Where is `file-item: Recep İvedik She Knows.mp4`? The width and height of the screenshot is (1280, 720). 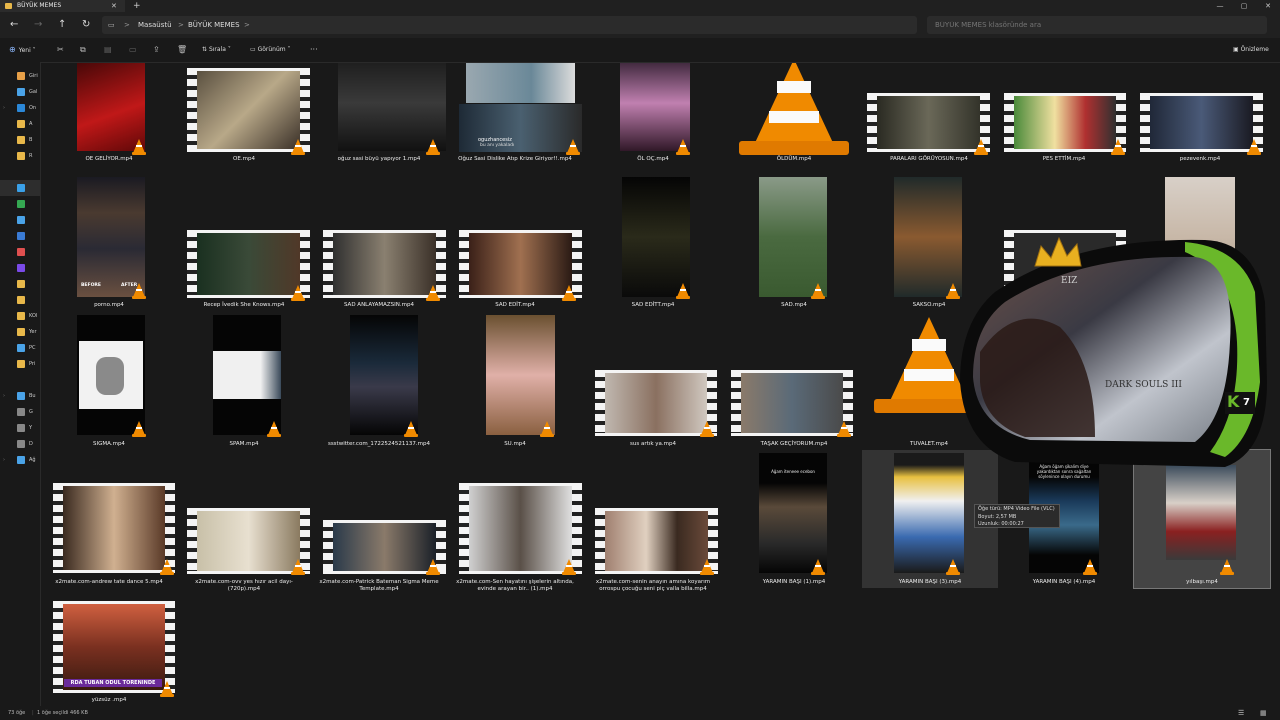
file-item: Recep İvedik She Knows.mp4 is located at coordinates (244, 244).